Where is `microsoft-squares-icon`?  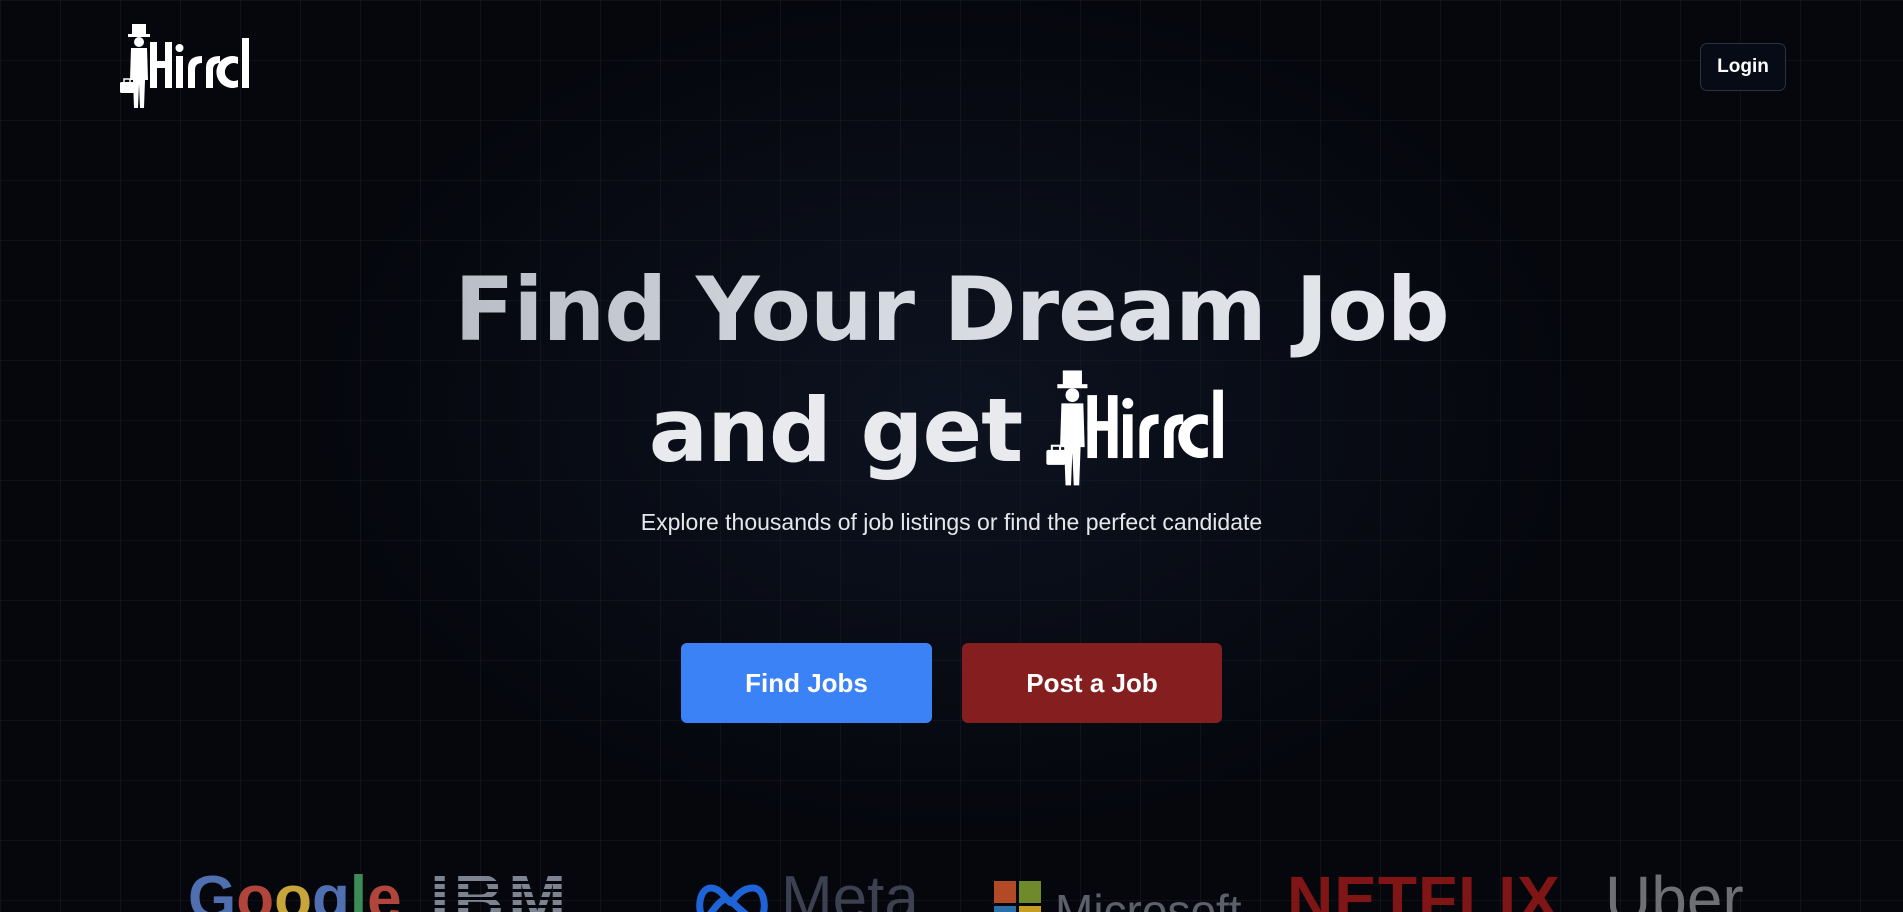 microsoft-squares-icon is located at coordinates (1017, 896).